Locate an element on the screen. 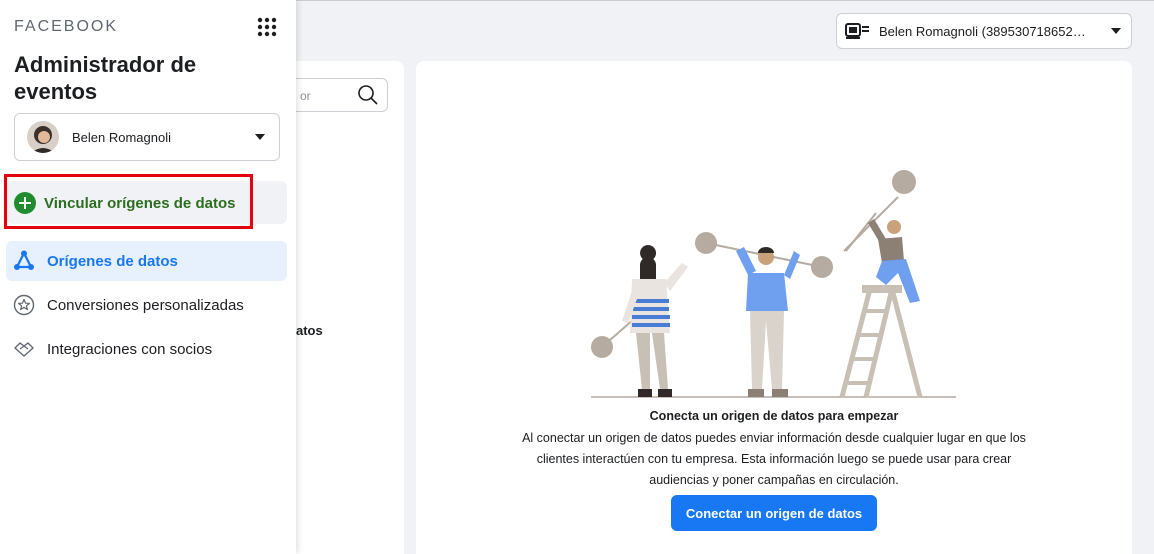 The image size is (1154, 554). nav-item-partner-integrations: Integraciones con socios is located at coordinates (146, 349).